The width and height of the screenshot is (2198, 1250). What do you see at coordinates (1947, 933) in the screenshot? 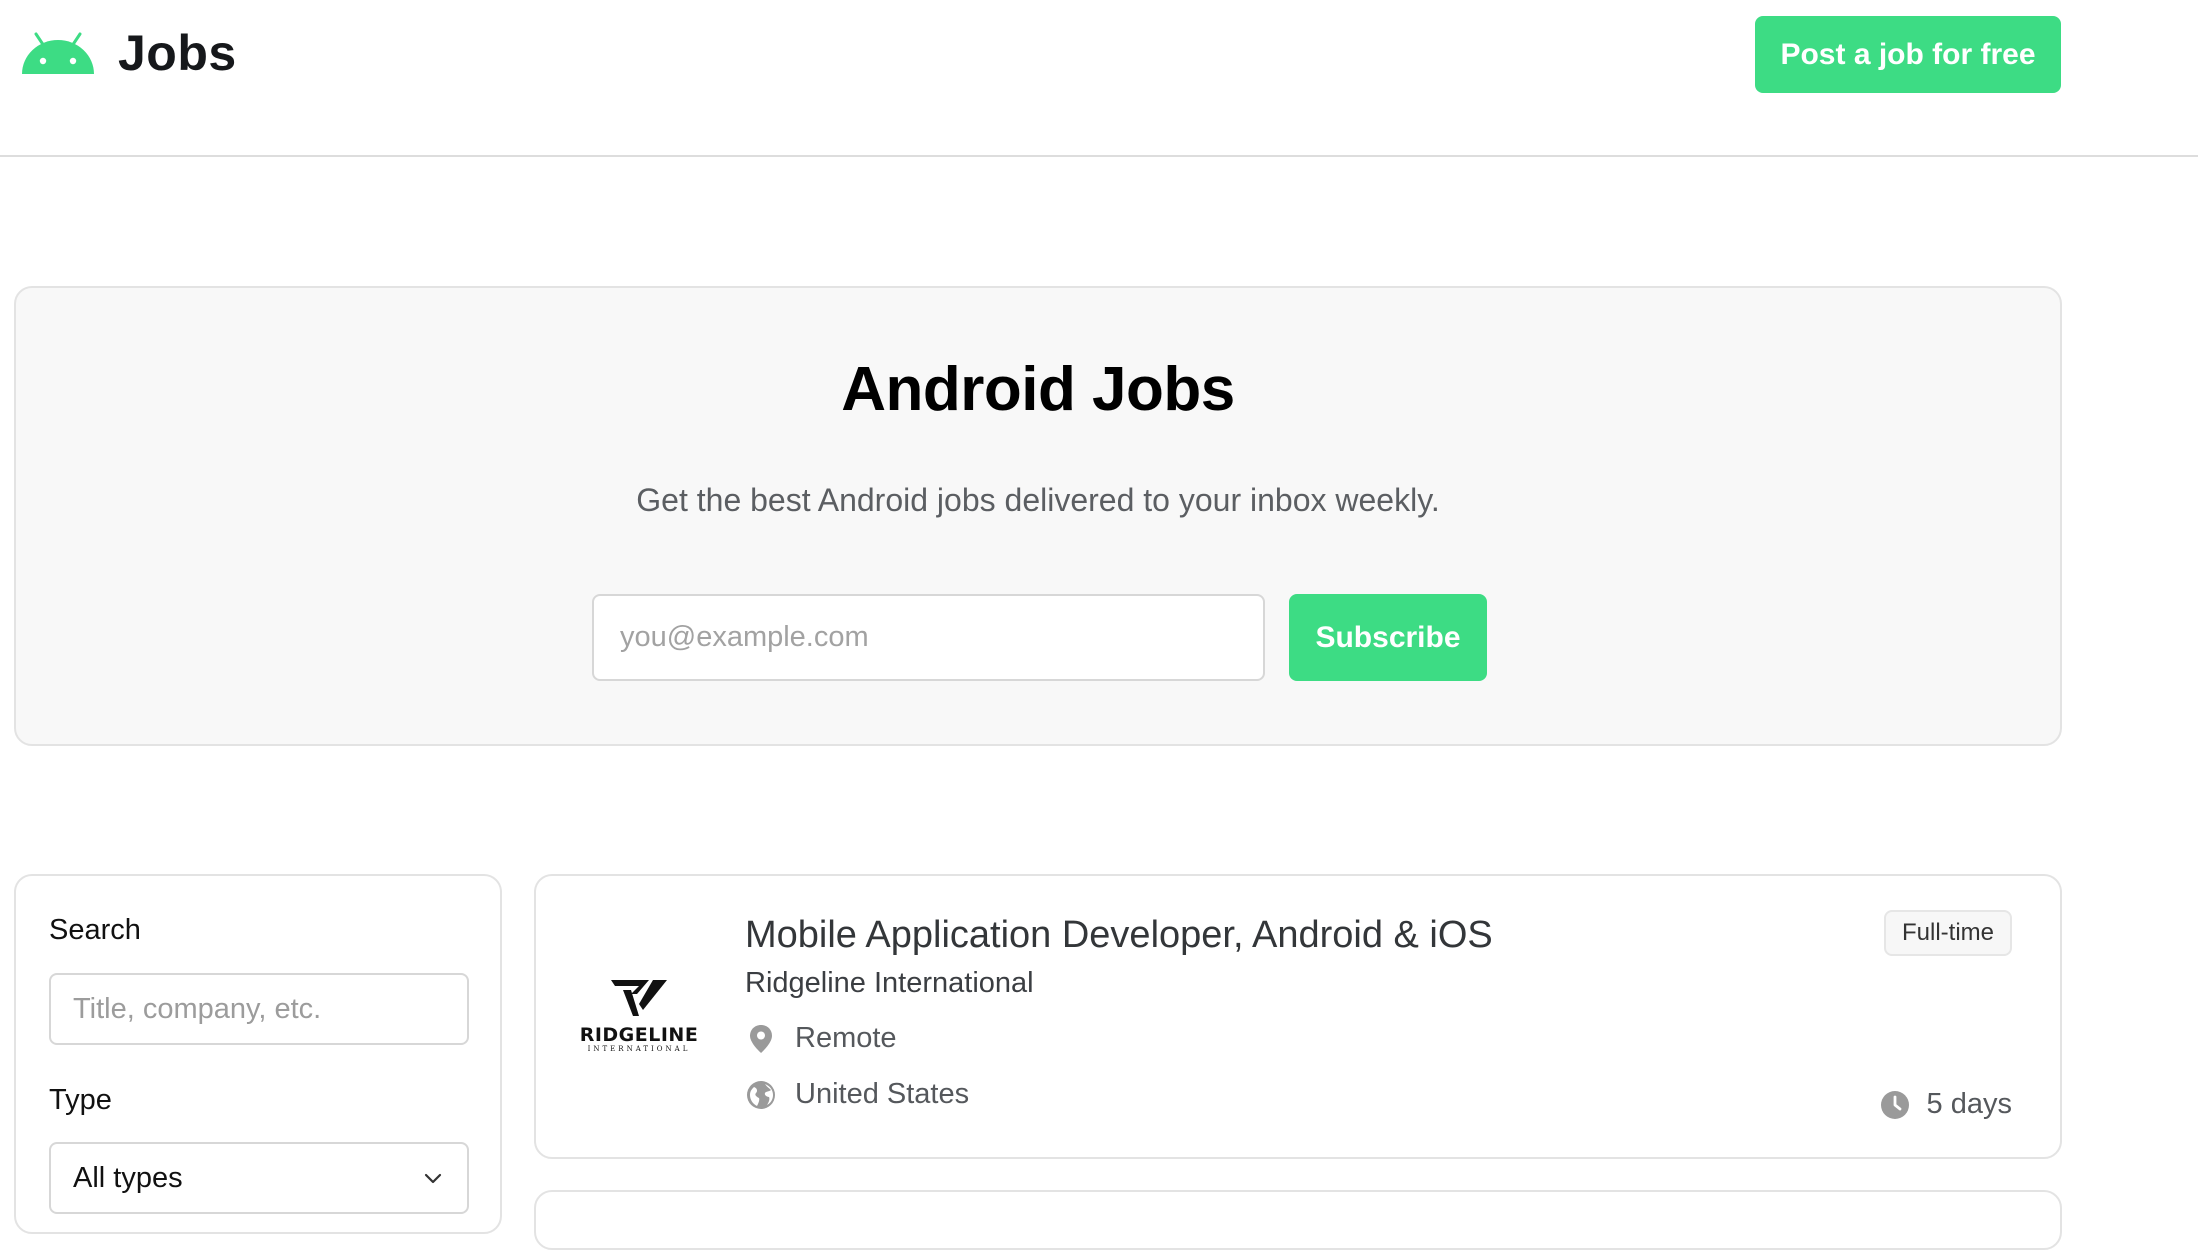
I see `job-type-badge: Full-time` at bounding box center [1947, 933].